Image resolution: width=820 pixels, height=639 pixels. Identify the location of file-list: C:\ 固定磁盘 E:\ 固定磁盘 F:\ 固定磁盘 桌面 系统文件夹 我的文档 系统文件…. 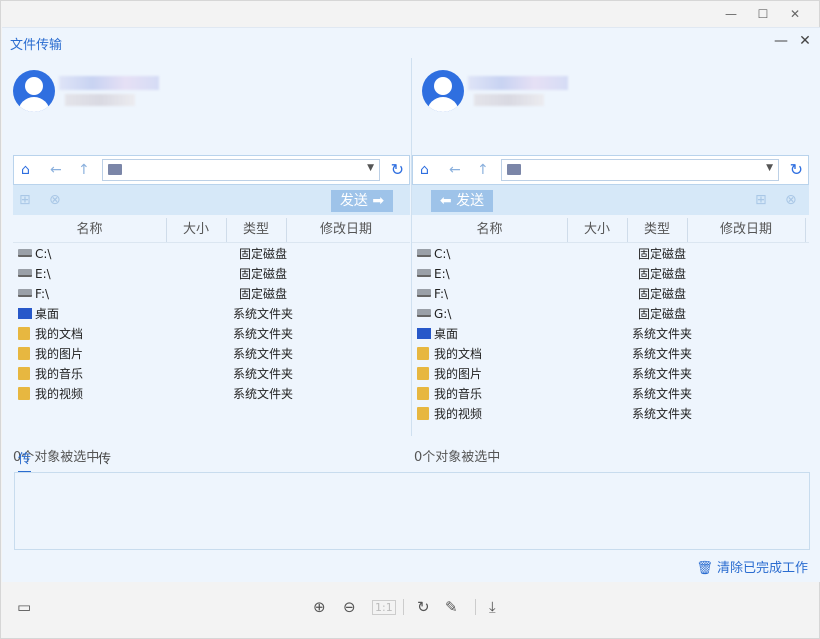
(211, 324).